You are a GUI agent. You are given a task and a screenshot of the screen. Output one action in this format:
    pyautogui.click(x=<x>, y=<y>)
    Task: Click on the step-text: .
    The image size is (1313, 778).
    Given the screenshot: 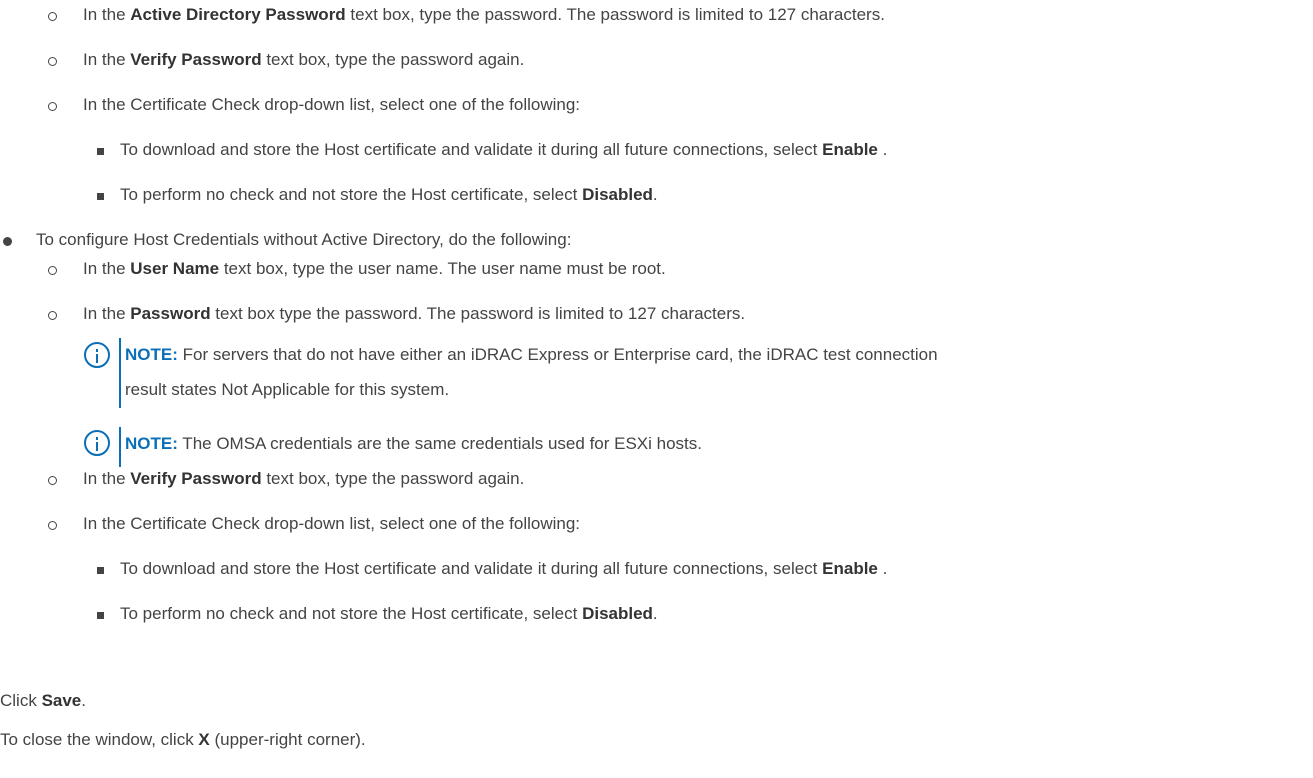 What is the action you would take?
    pyautogui.click(x=83, y=700)
    